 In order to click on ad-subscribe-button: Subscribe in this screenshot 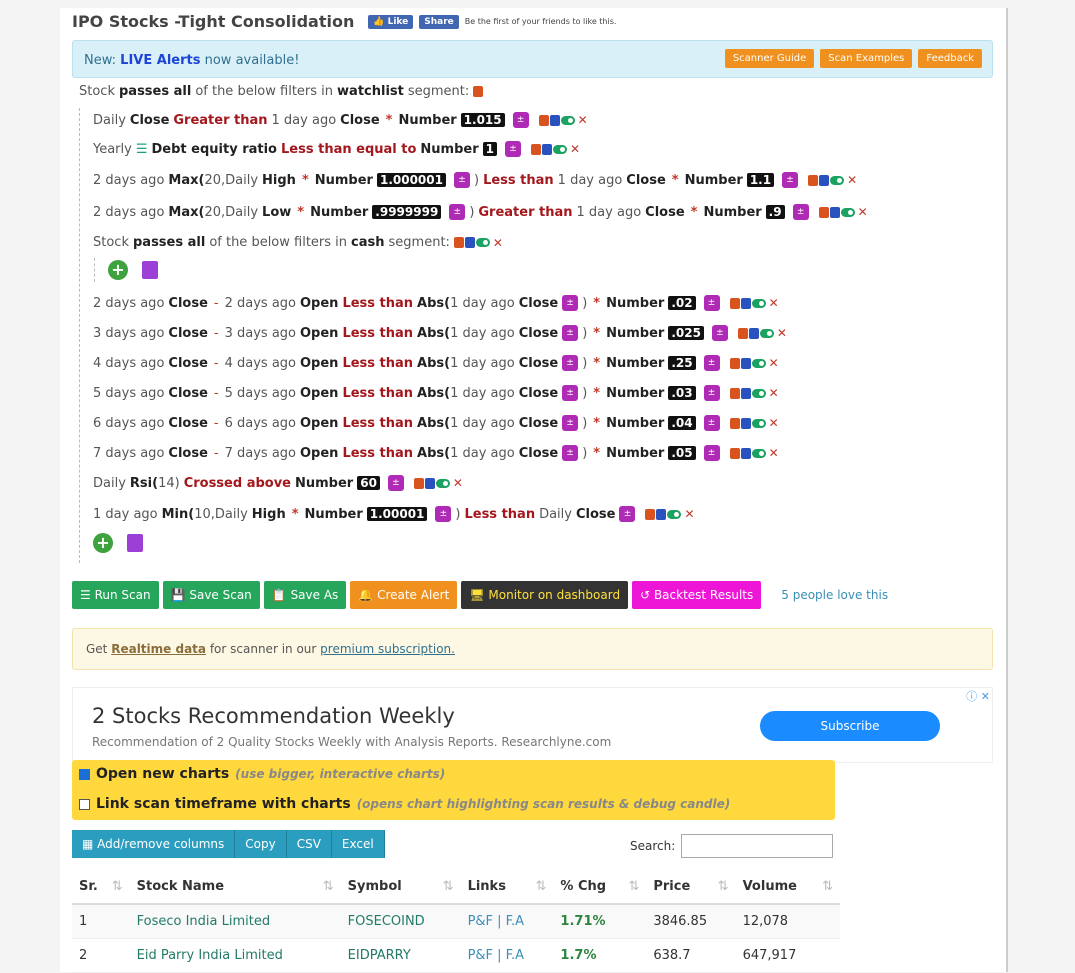, I will do `click(850, 726)`.